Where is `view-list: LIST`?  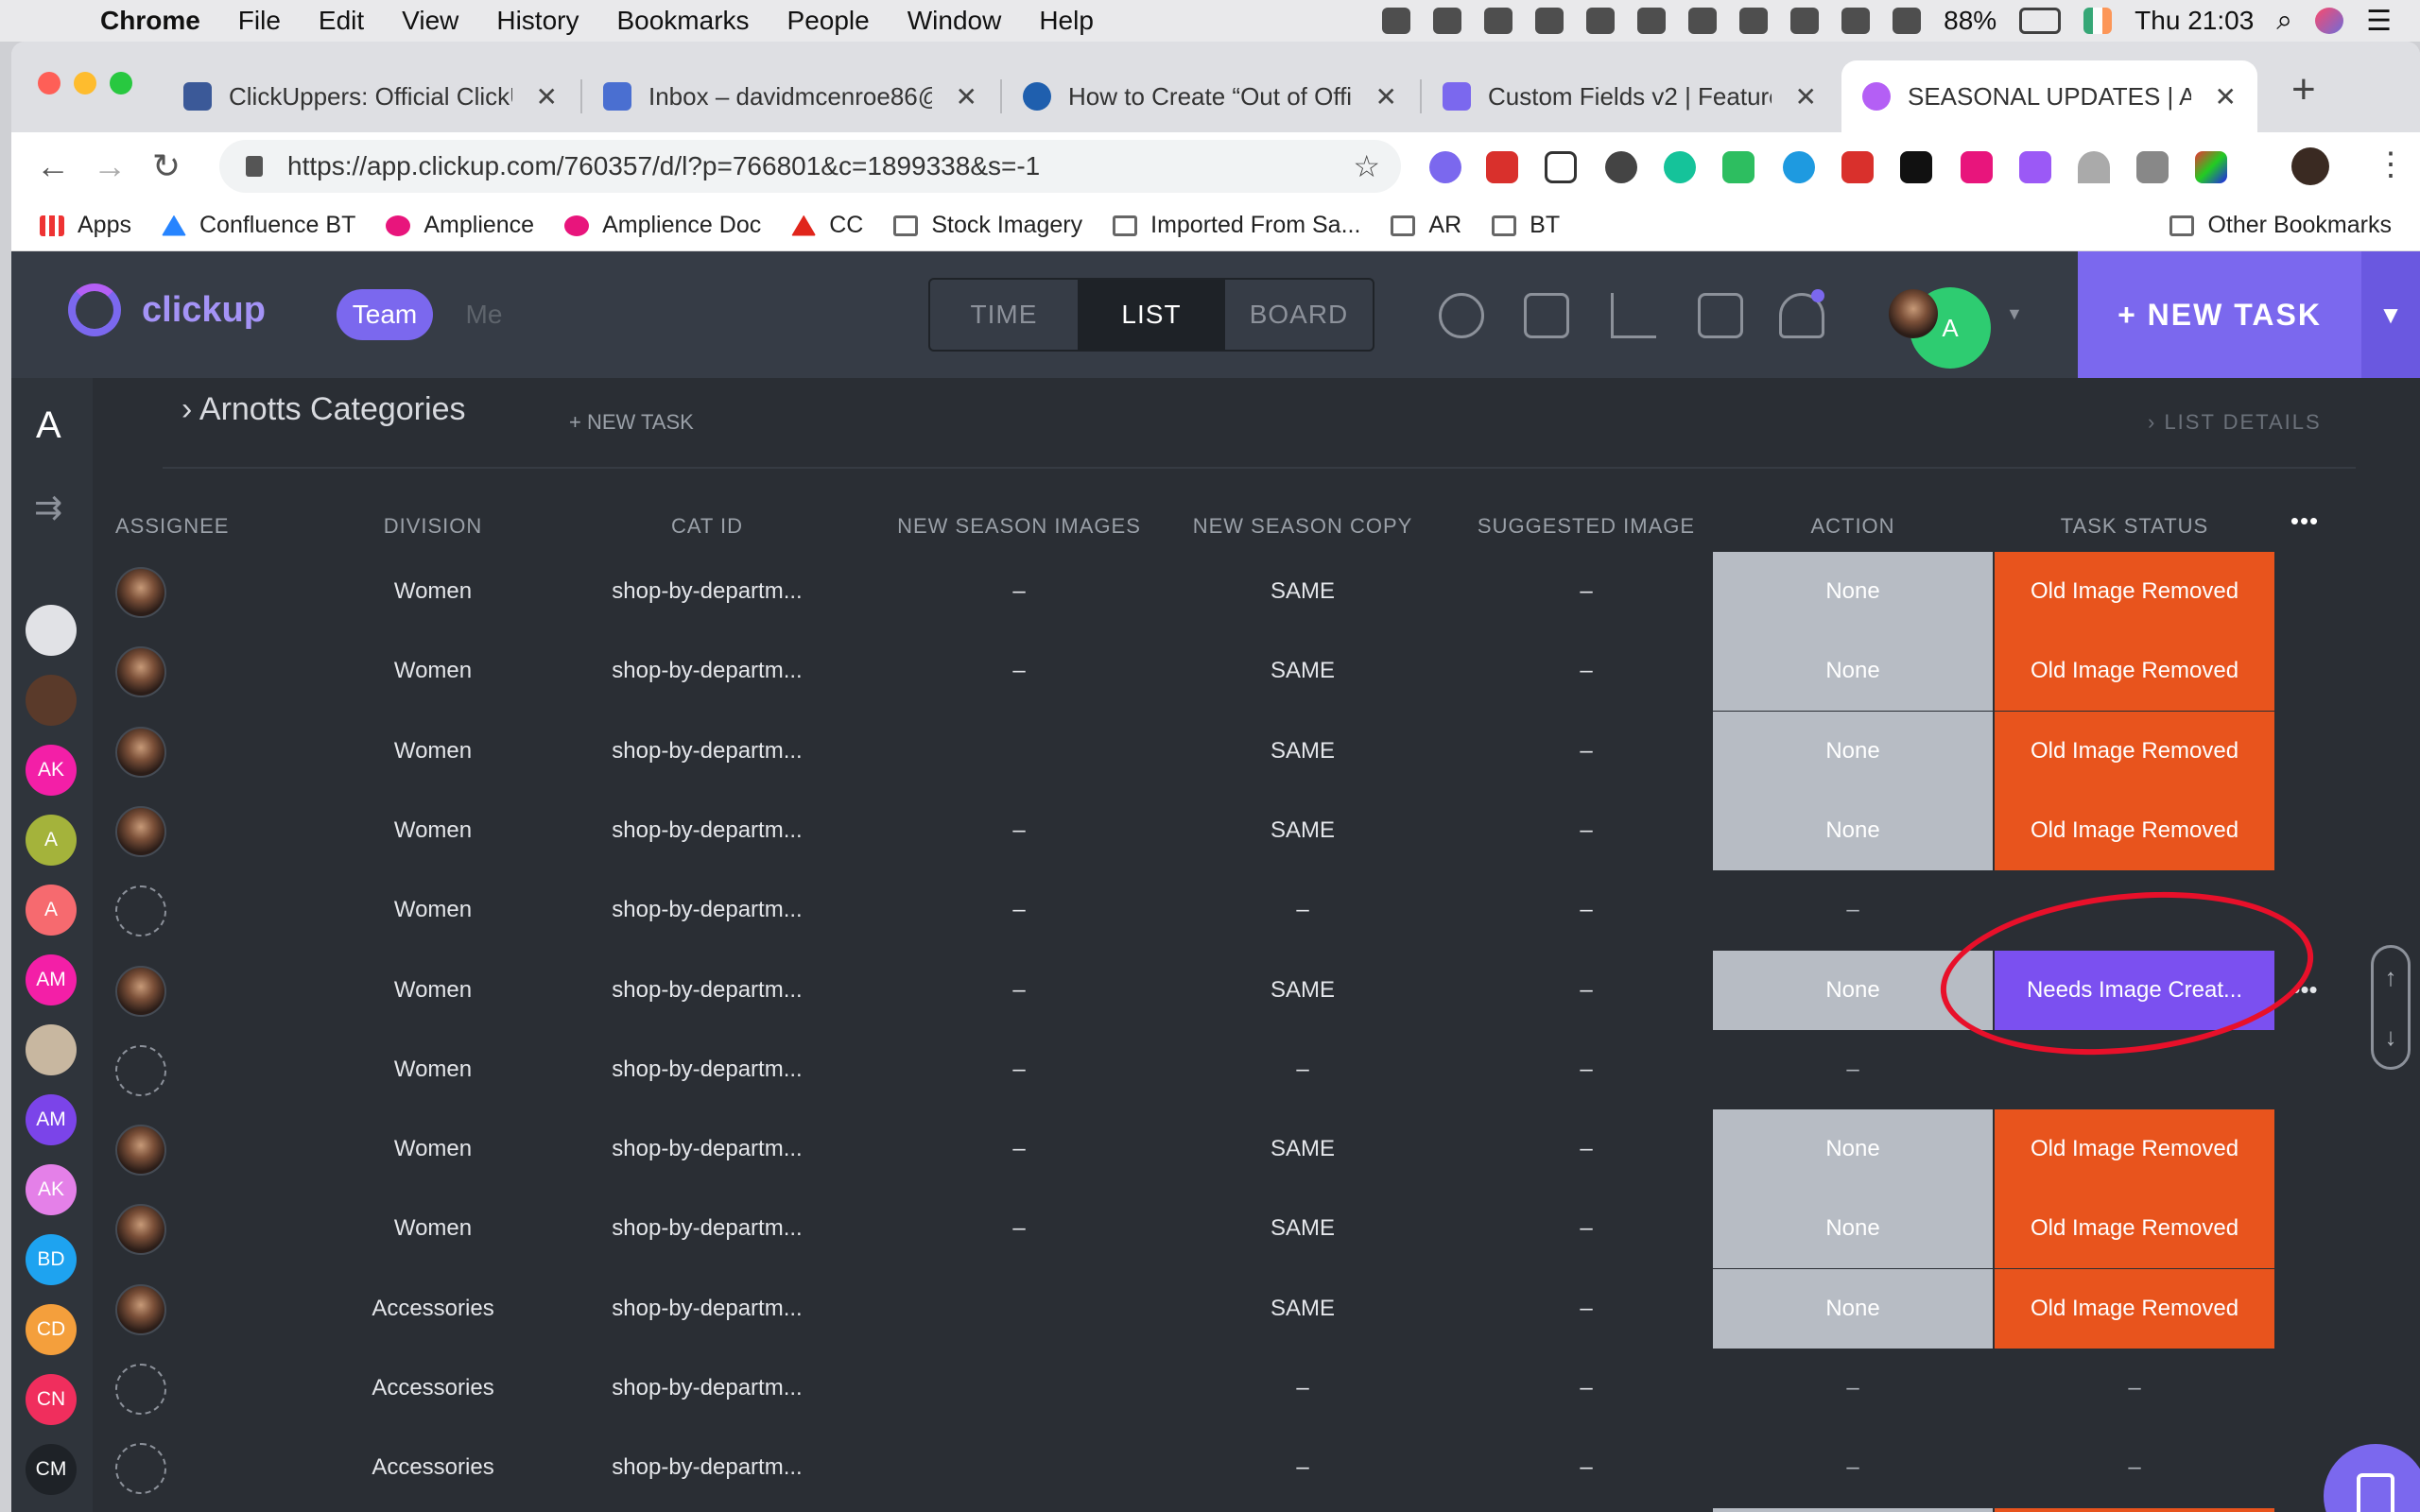 view-list: LIST is located at coordinates (1151, 315).